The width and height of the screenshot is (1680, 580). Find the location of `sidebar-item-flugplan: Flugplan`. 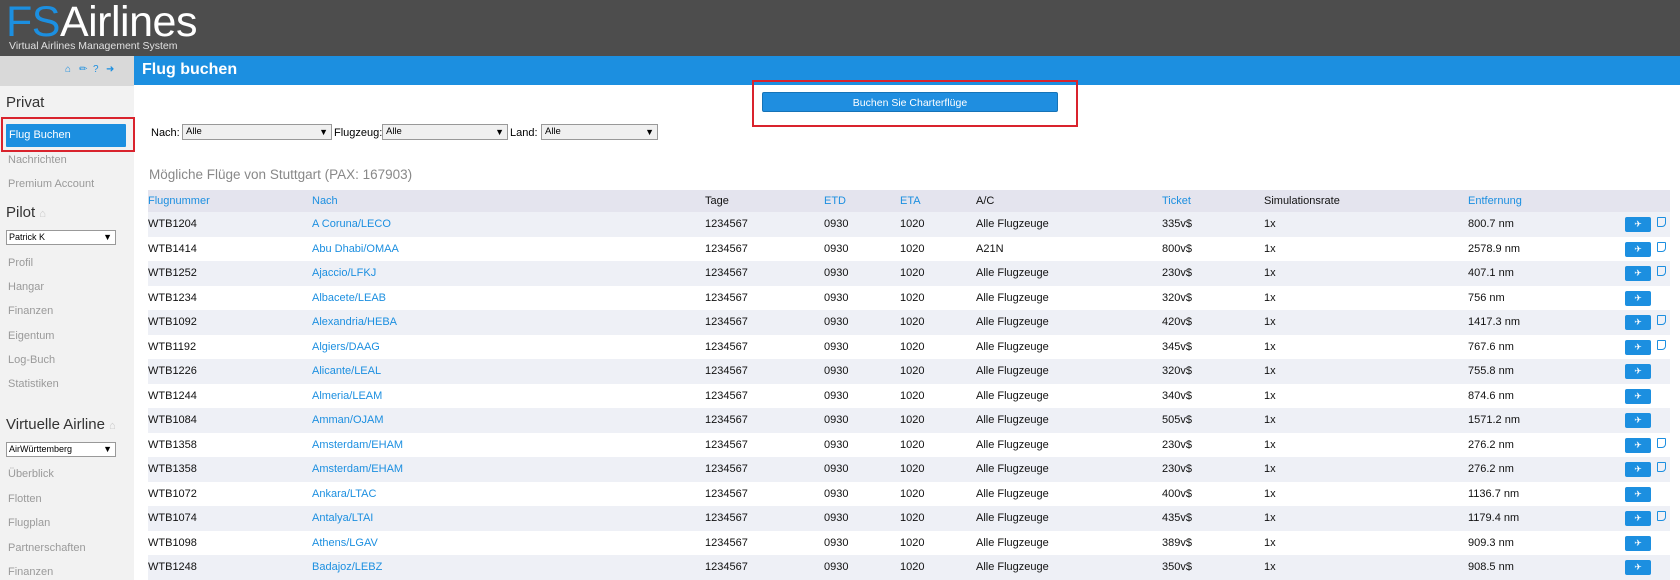

sidebar-item-flugplan: Flugplan is located at coordinates (29, 523).